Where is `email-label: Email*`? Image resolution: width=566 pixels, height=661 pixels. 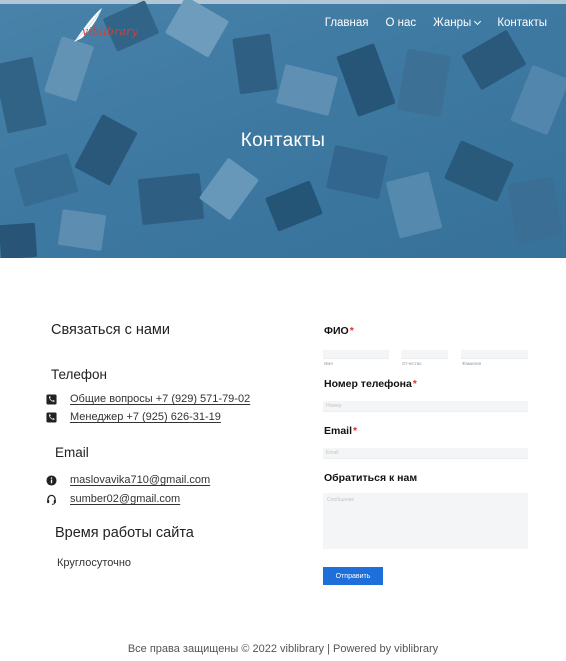 email-label: Email* is located at coordinates (340, 431).